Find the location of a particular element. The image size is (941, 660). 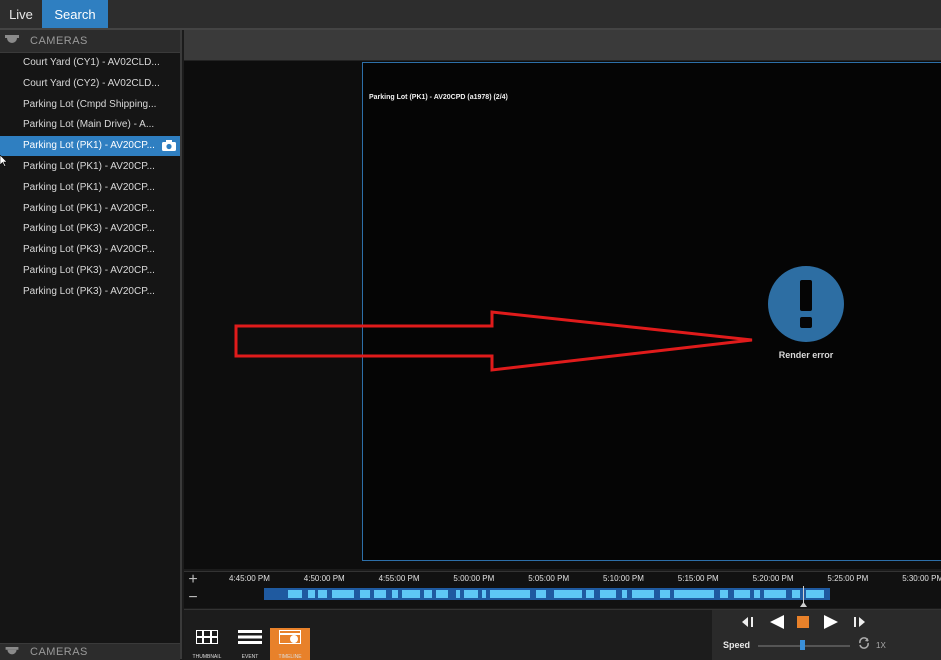

top-tab-bar: Live Search is located at coordinates (470, 15).